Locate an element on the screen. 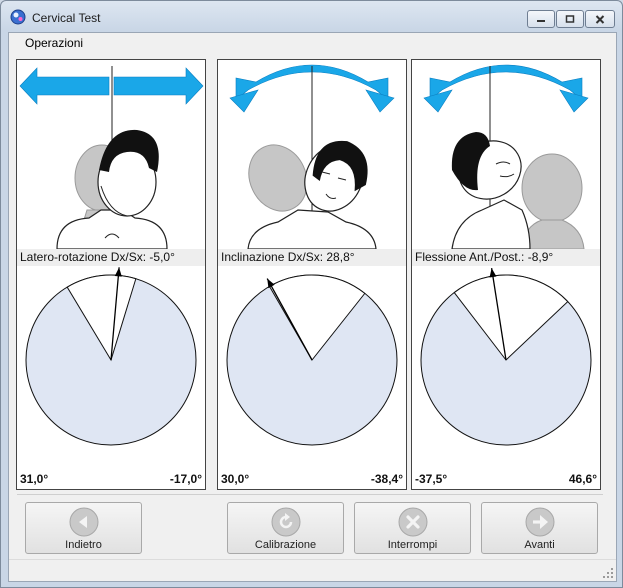 The image size is (623, 588). stop-x-icon is located at coordinates (413, 522).